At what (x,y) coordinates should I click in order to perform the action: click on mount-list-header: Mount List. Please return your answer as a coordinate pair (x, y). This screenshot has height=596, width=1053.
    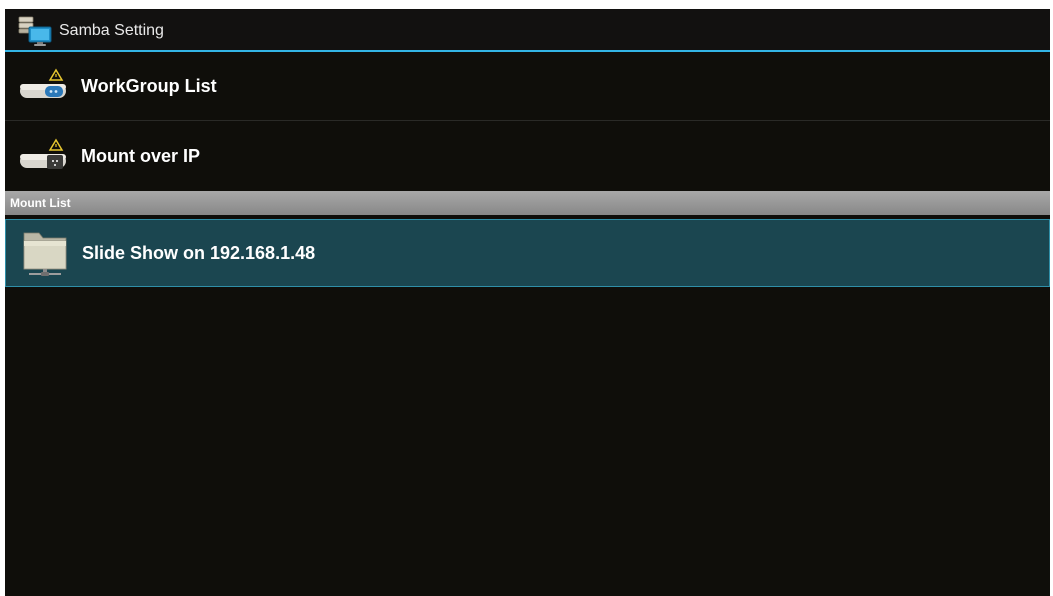
    Looking at the image, I should click on (527, 203).